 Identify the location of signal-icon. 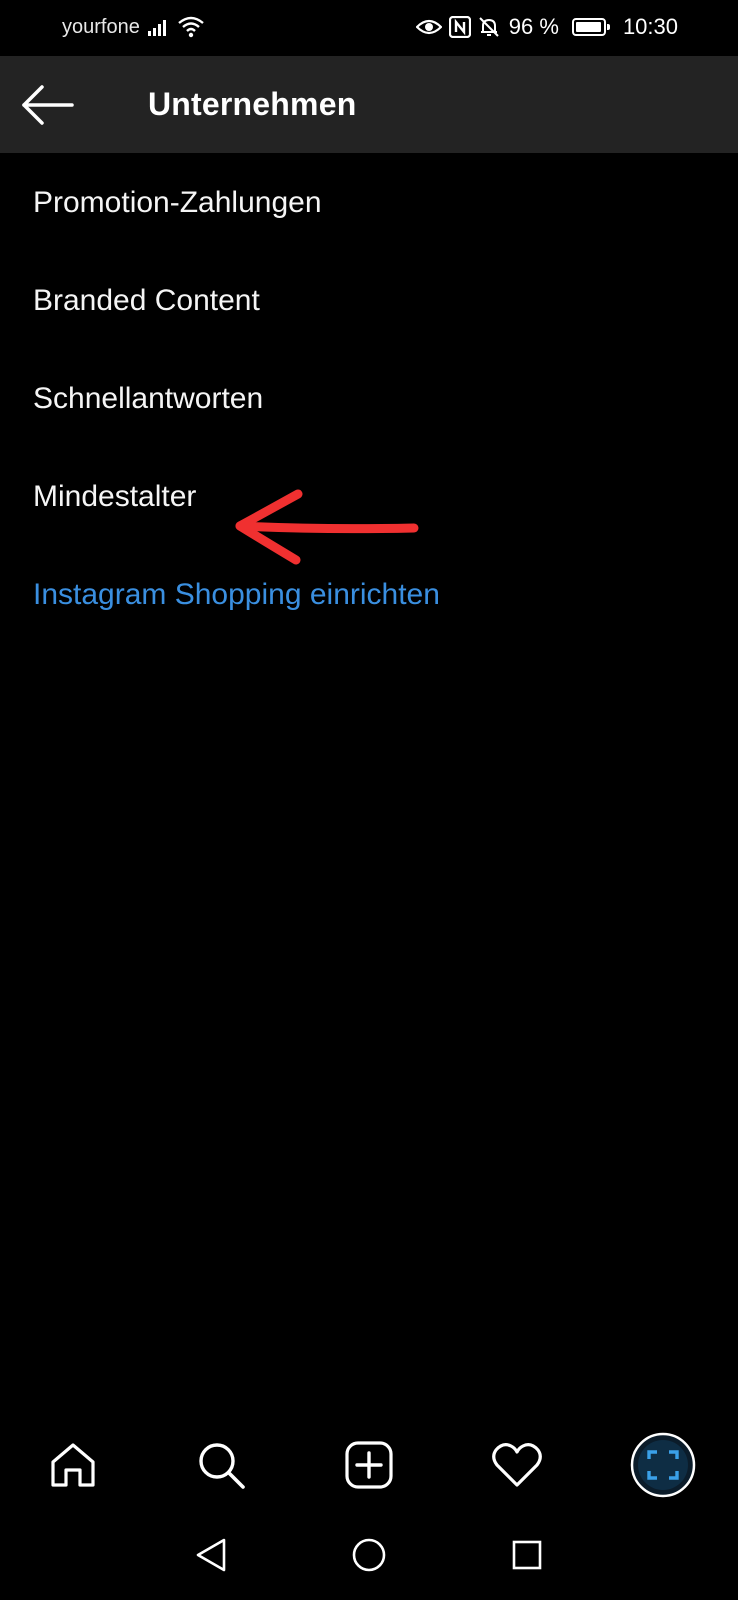
(157, 28).